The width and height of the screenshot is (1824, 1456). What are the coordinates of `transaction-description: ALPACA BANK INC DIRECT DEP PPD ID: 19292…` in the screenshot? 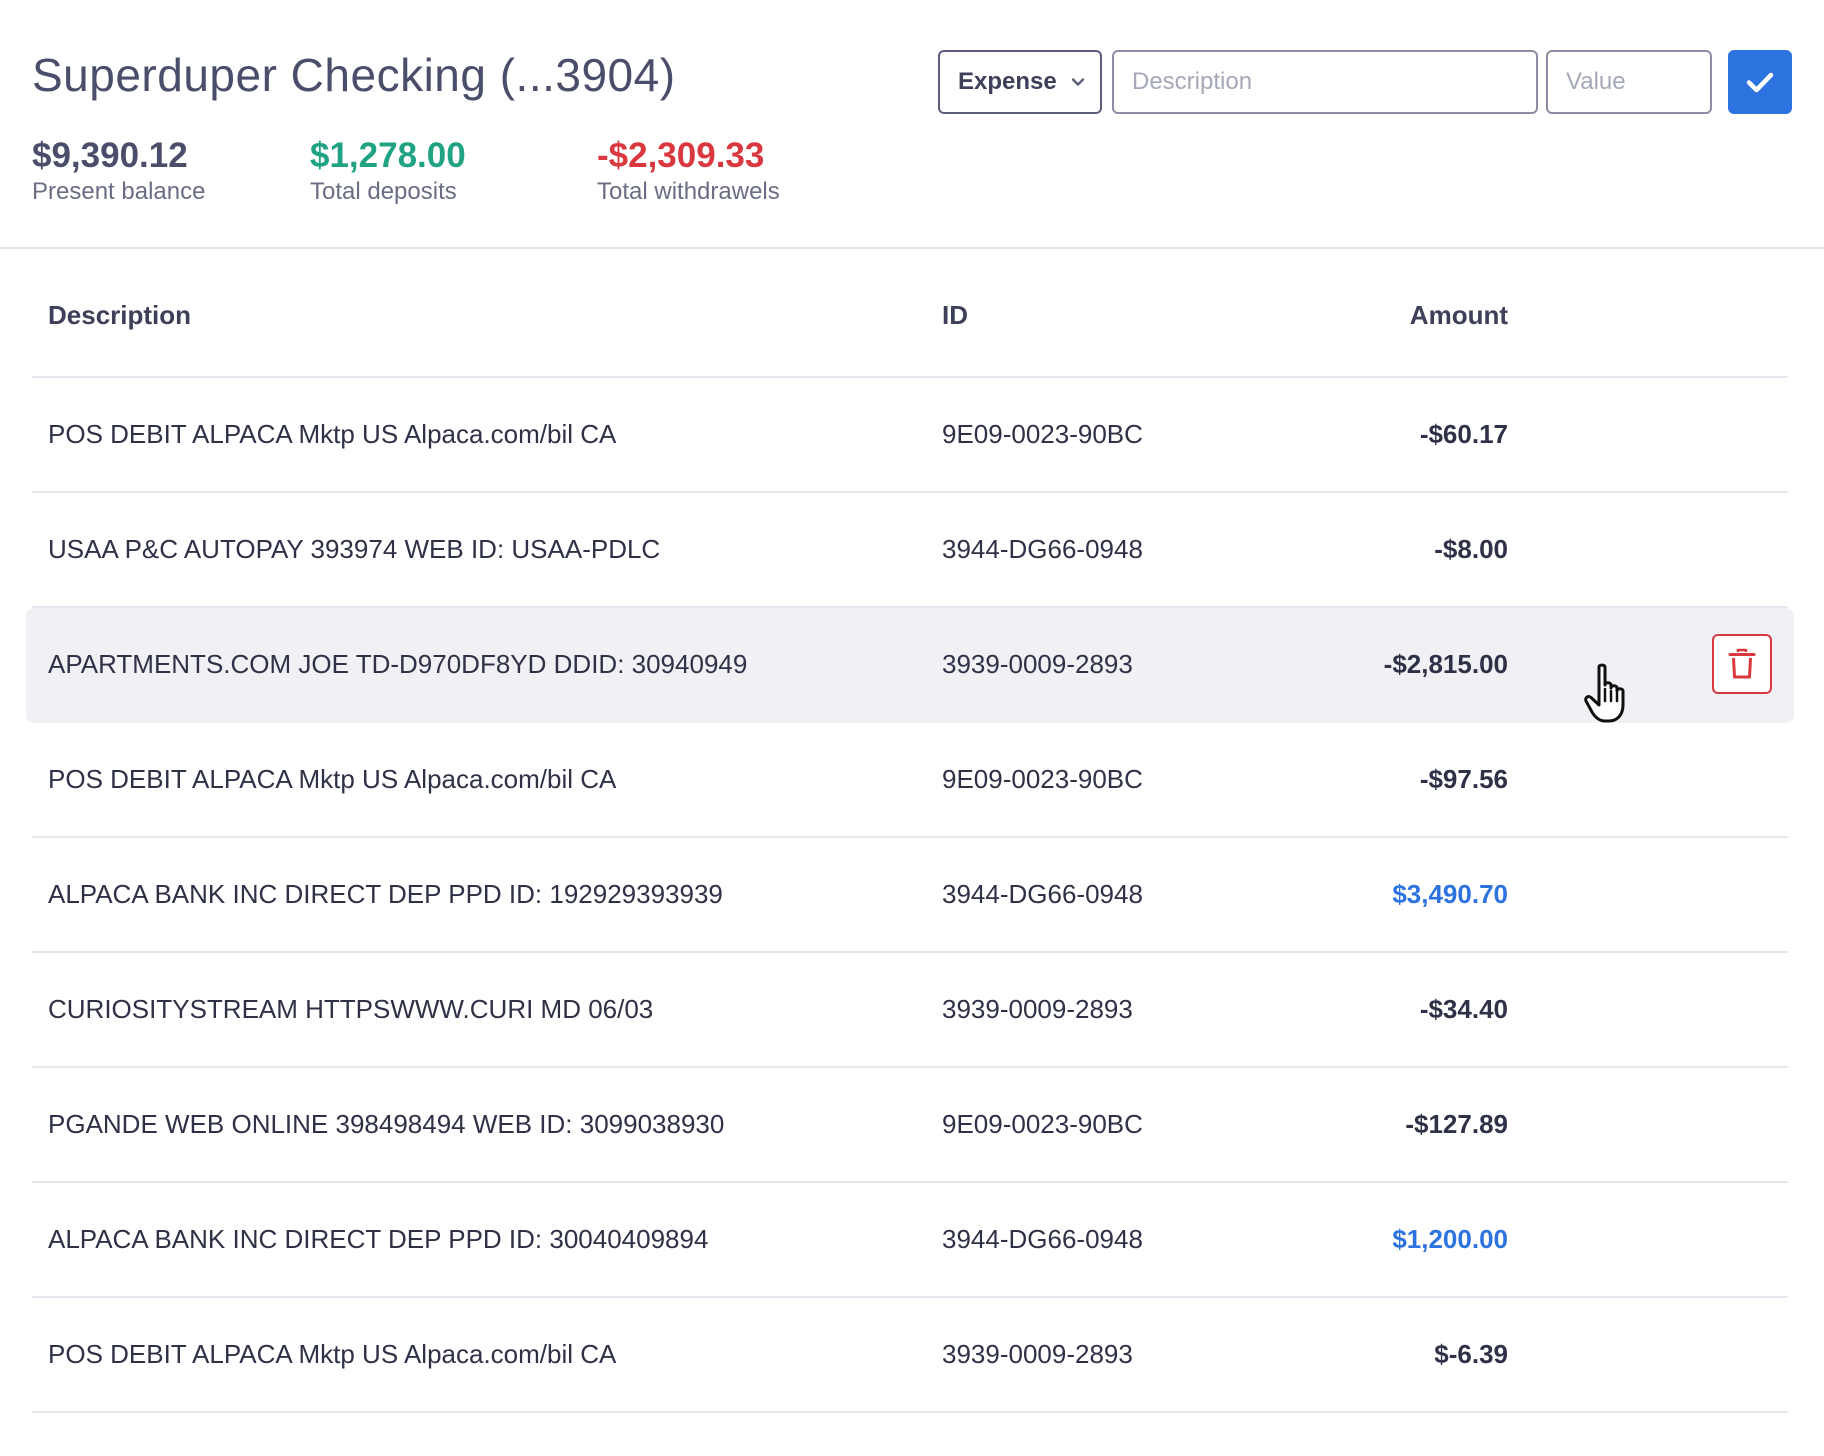 It's located at (385, 894).